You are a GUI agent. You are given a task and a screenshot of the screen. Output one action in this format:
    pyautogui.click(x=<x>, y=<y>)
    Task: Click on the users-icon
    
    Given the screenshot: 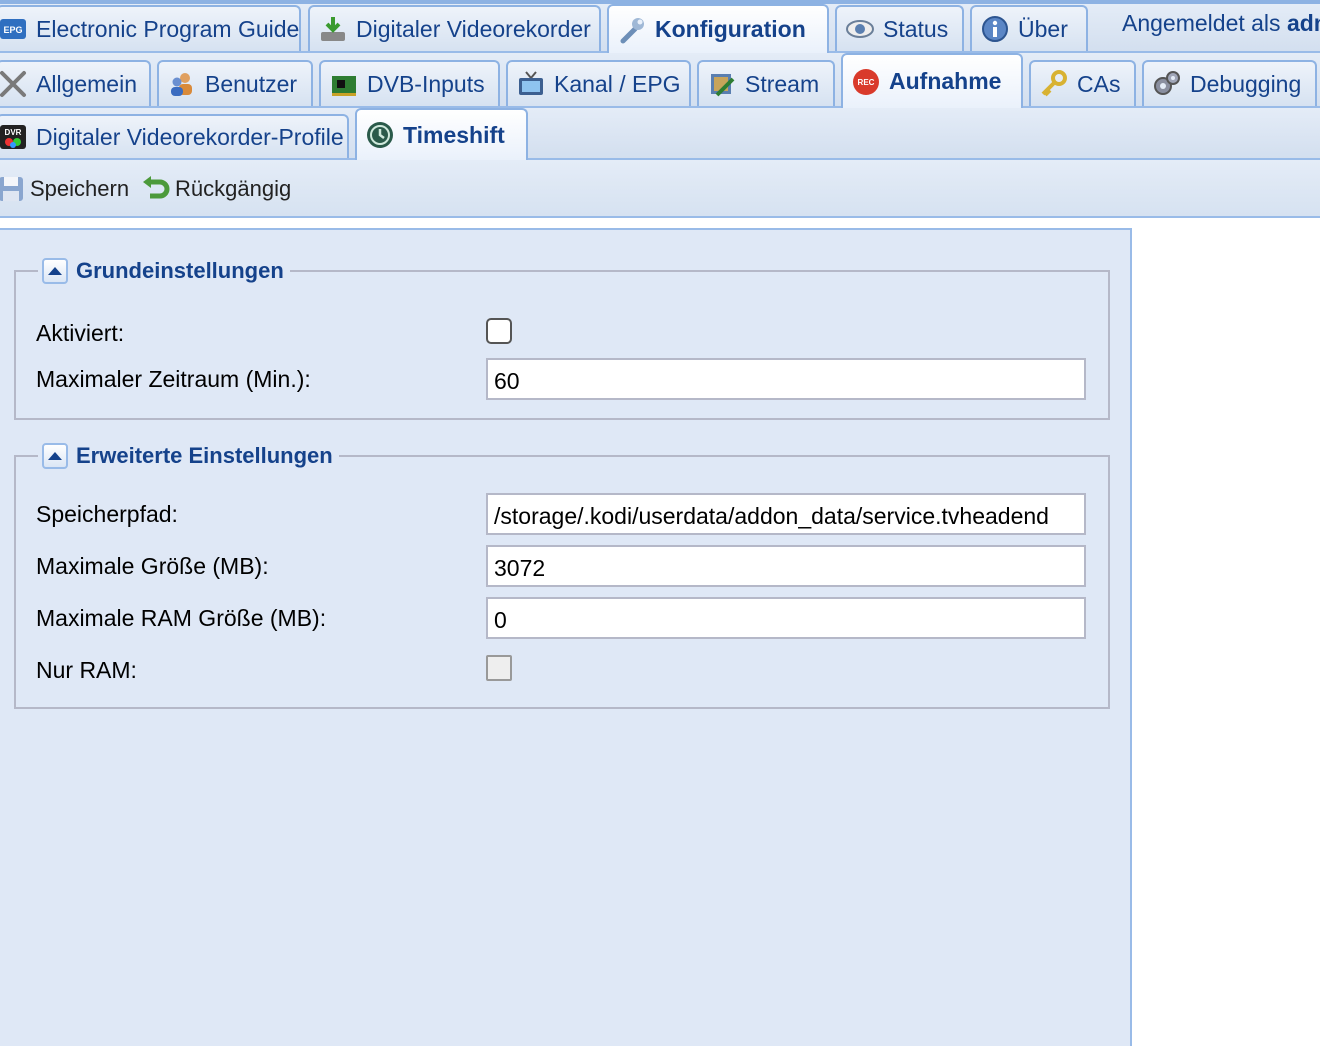 What is the action you would take?
    pyautogui.click(x=182, y=84)
    